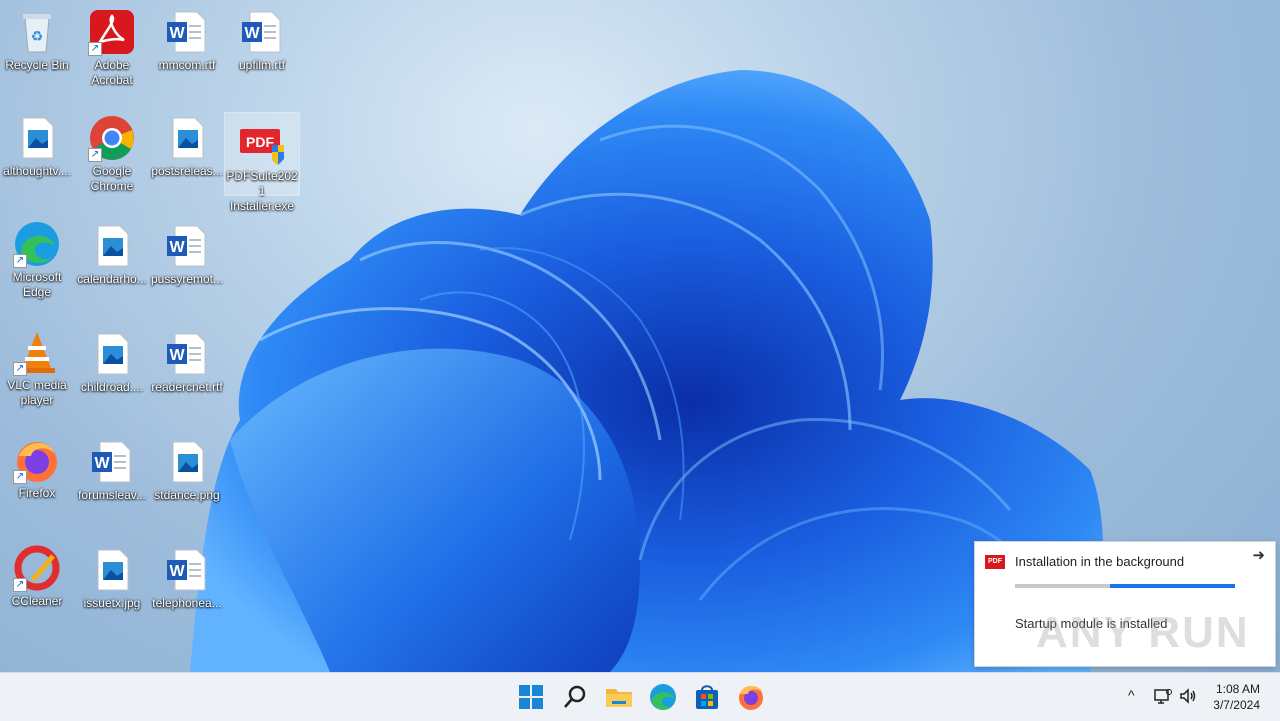 This screenshot has height=721, width=1280. I want to click on word-document-item: W mmcom.rtf, so click(187, 37).